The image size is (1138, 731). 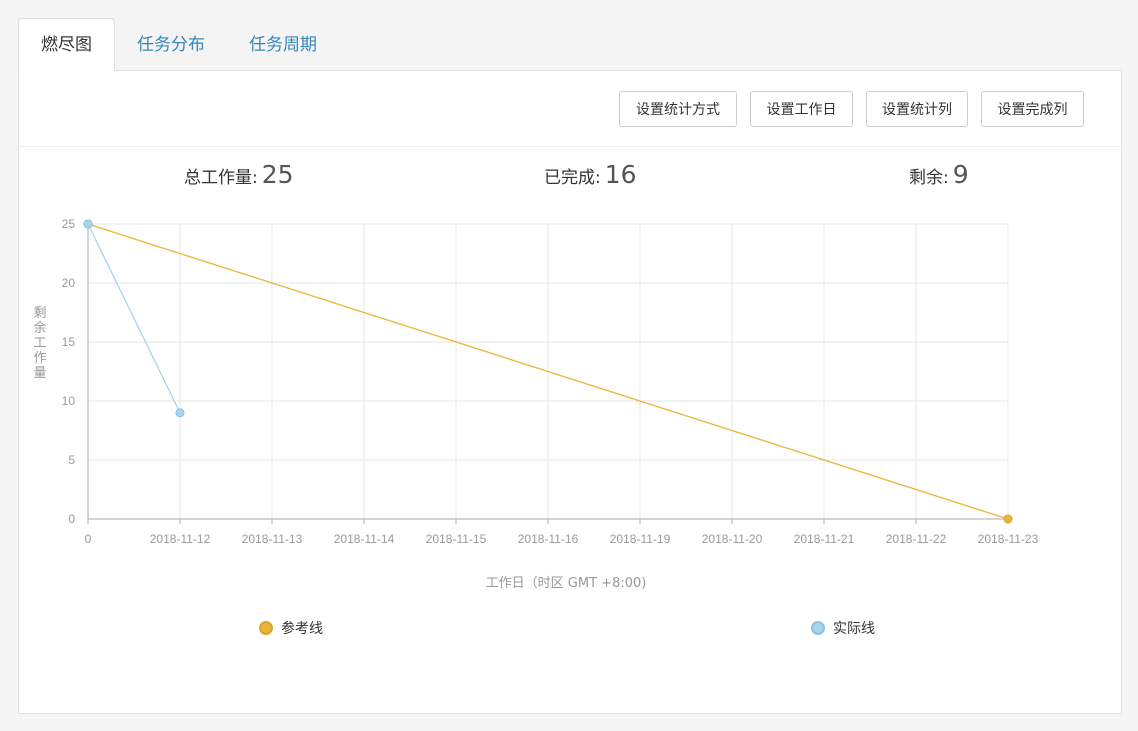 What do you see at coordinates (548, 539) in the screenshot?
I see `x-tick-label: 2018-11-16` at bounding box center [548, 539].